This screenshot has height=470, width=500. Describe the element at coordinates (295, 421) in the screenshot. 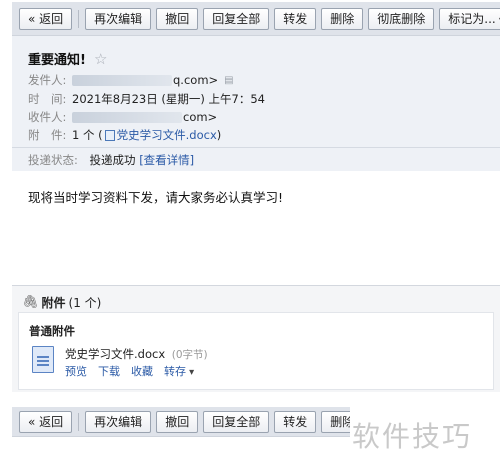

I see `bottom-forward-button: 转发` at that location.